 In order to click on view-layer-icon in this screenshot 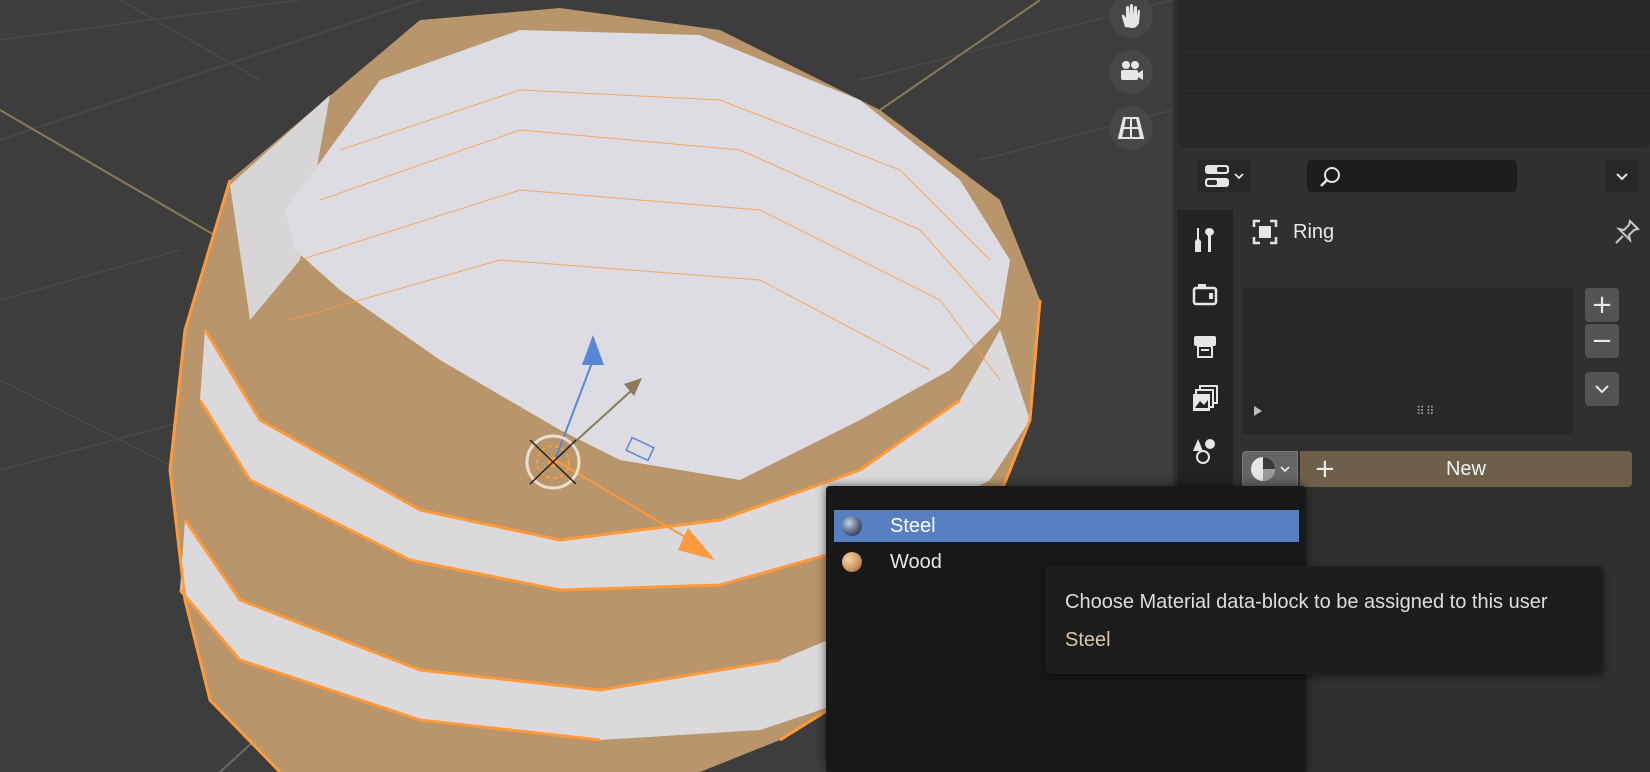, I will do `click(1205, 398)`.